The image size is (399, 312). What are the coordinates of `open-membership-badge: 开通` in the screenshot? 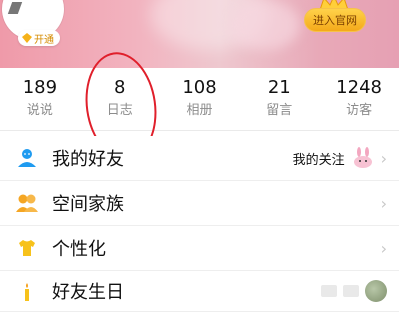 It's located at (39, 38).